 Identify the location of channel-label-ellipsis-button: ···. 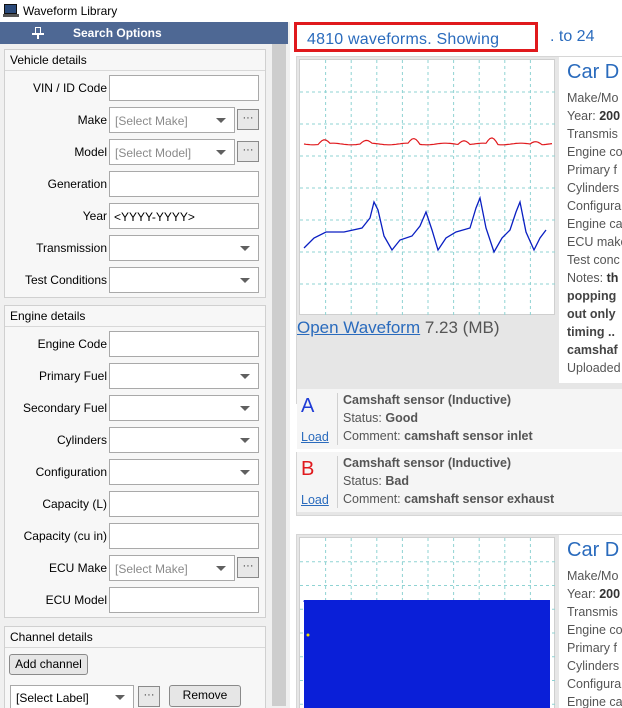
(149, 696).